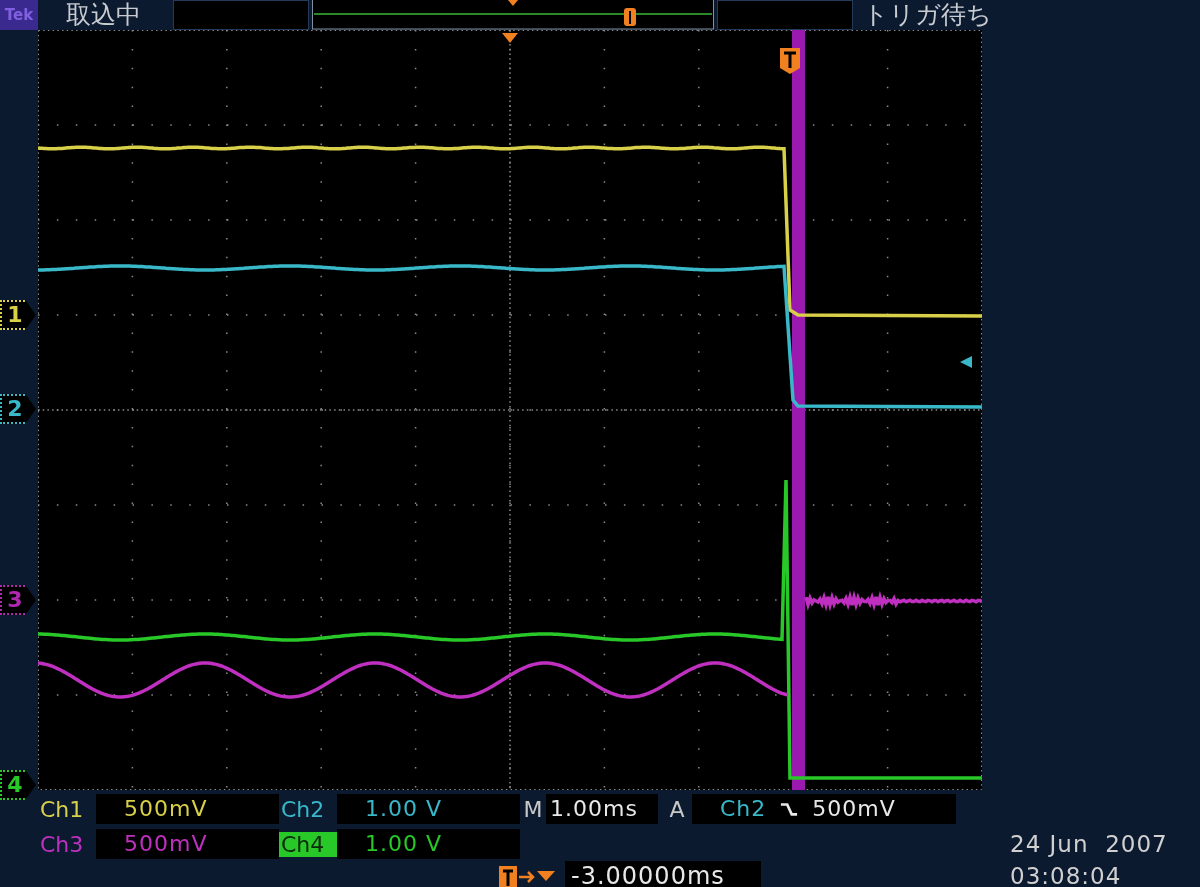 This screenshot has width=1200, height=887. What do you see at coordinates (533, 809) in the screenshot?
I see `timebase-label: M` at bounding box center [533, 809].